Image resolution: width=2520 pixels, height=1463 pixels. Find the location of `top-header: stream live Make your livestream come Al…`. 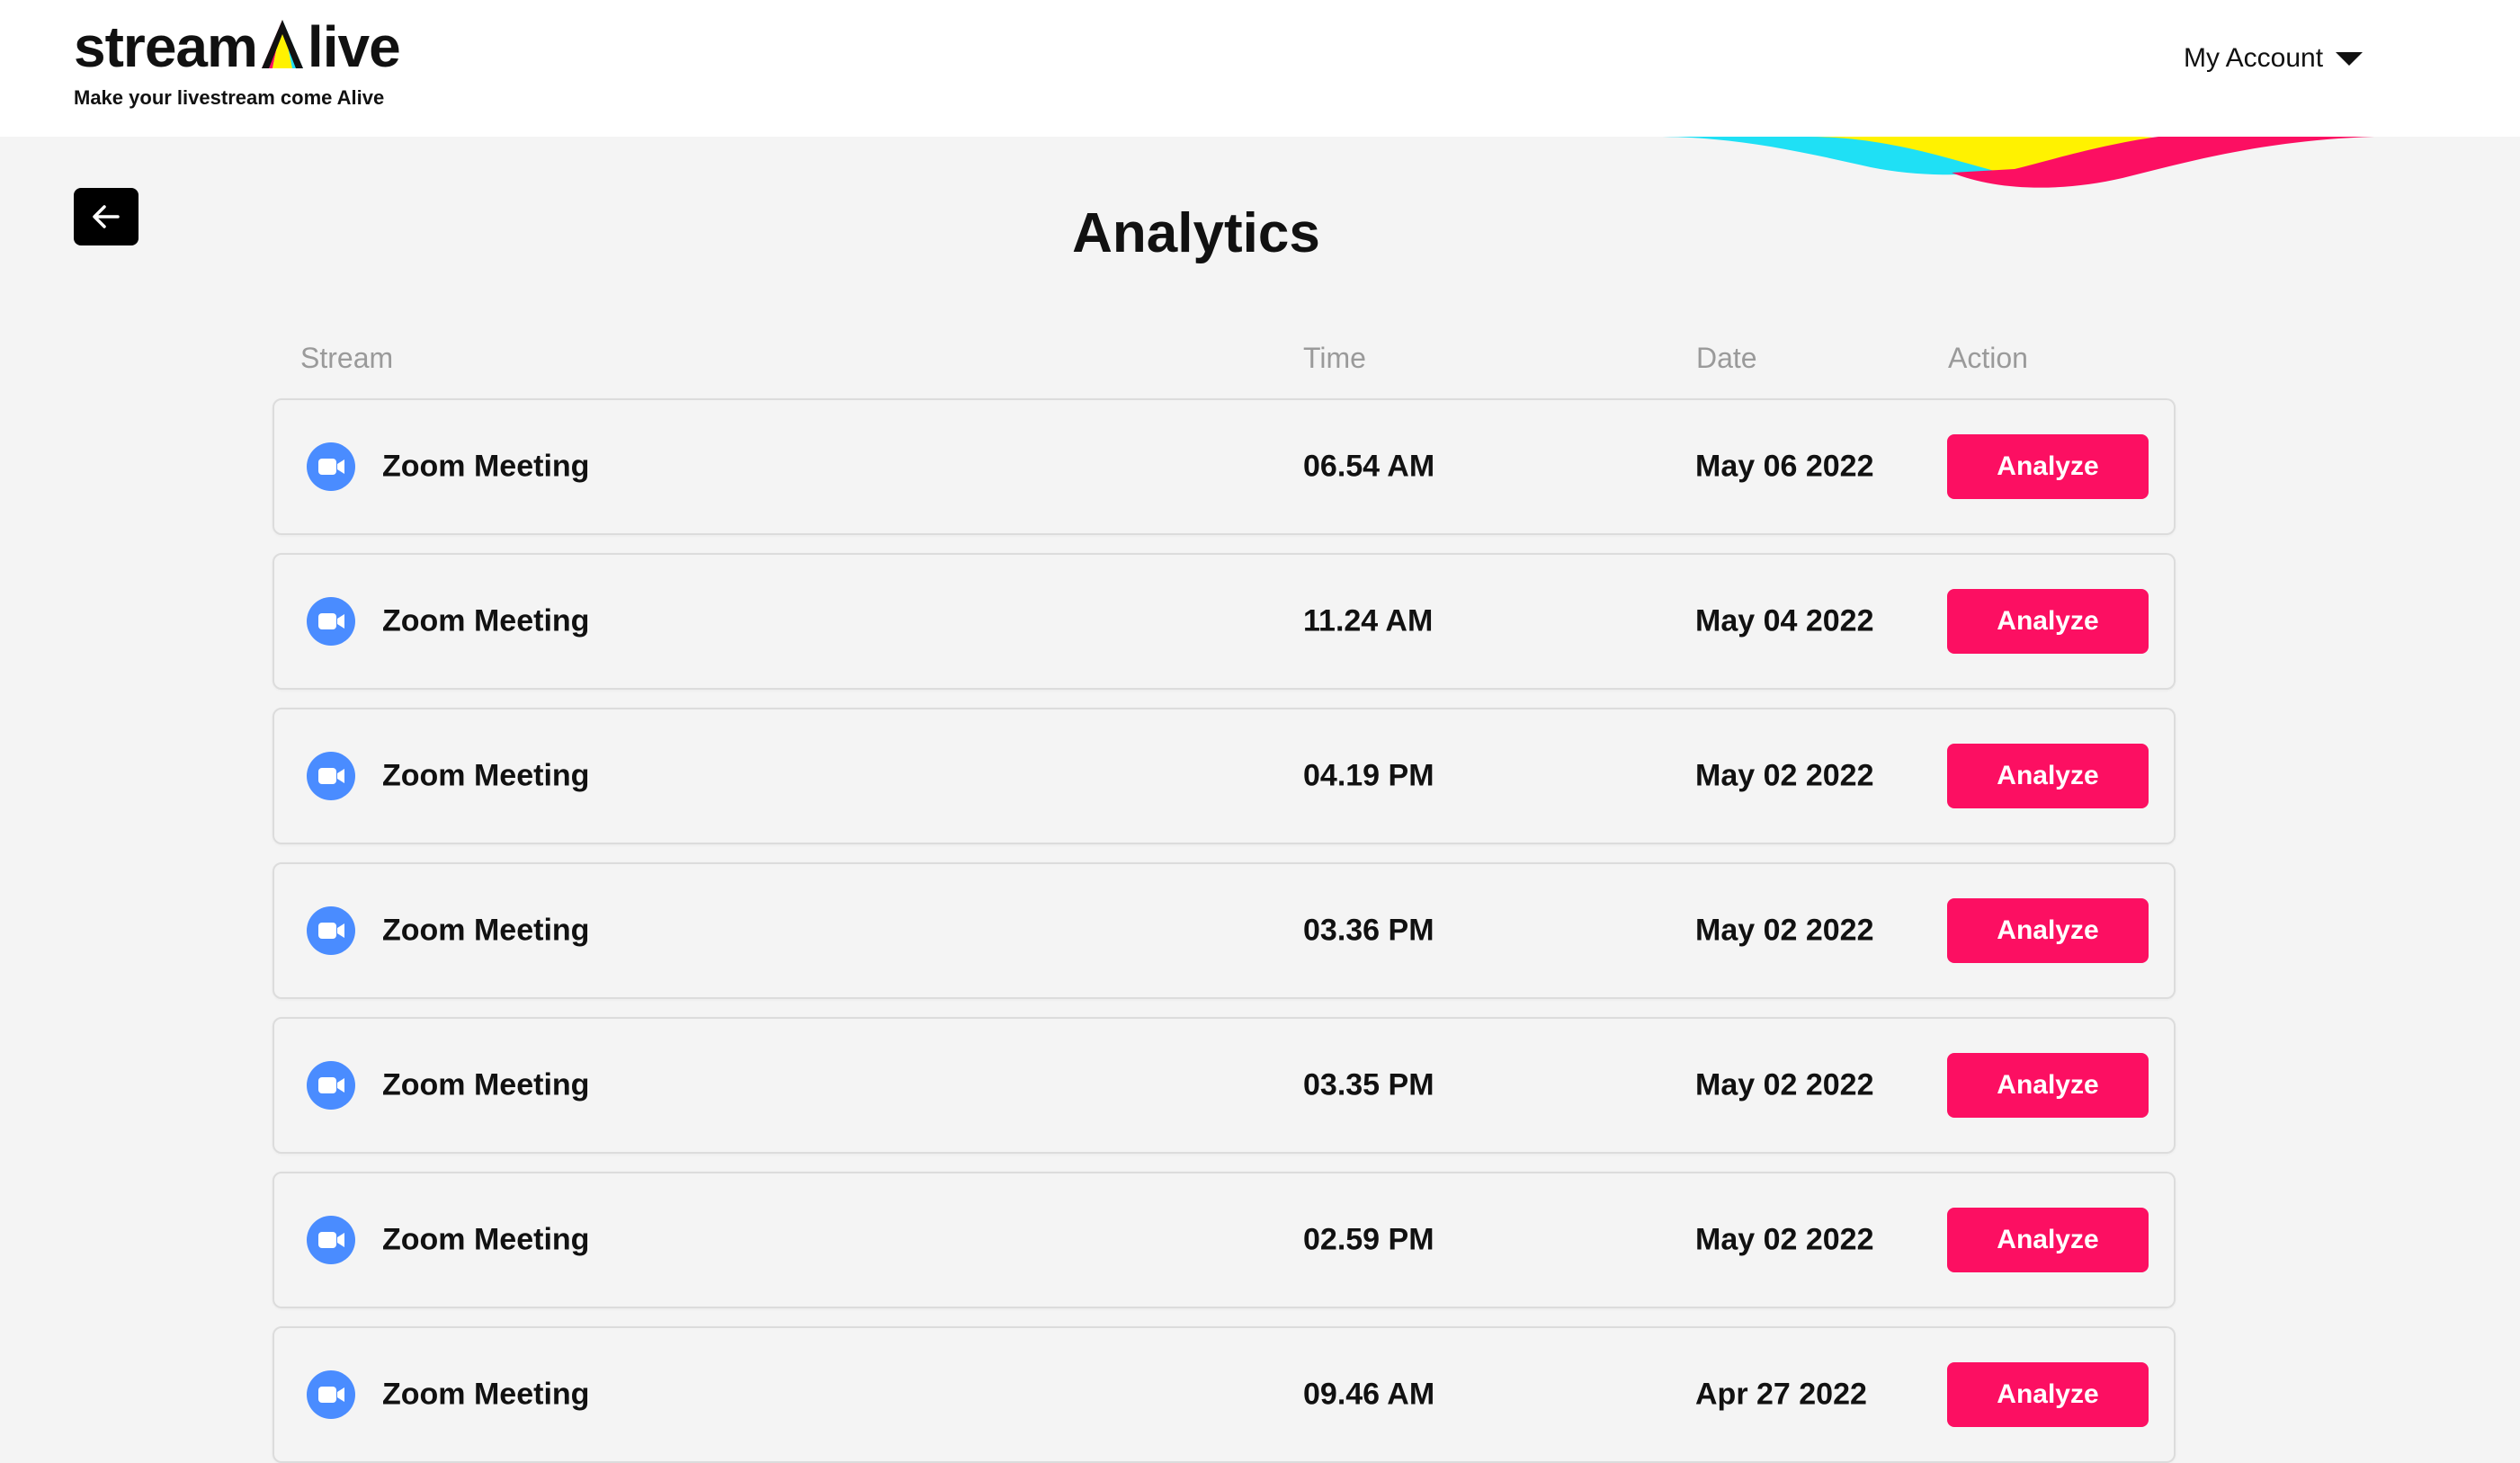

top-header: stream live Make your livestream come Al… is located at coordinates (1260, 68).